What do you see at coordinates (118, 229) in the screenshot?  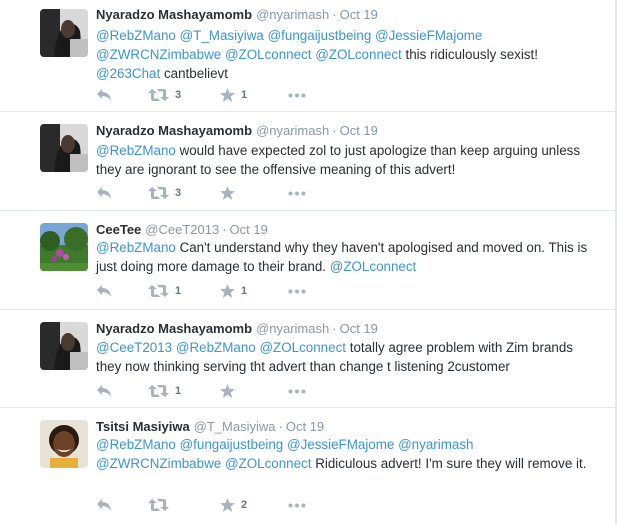 I see `tweet-author-name: CeeTee` at bounding box center [118, 229].